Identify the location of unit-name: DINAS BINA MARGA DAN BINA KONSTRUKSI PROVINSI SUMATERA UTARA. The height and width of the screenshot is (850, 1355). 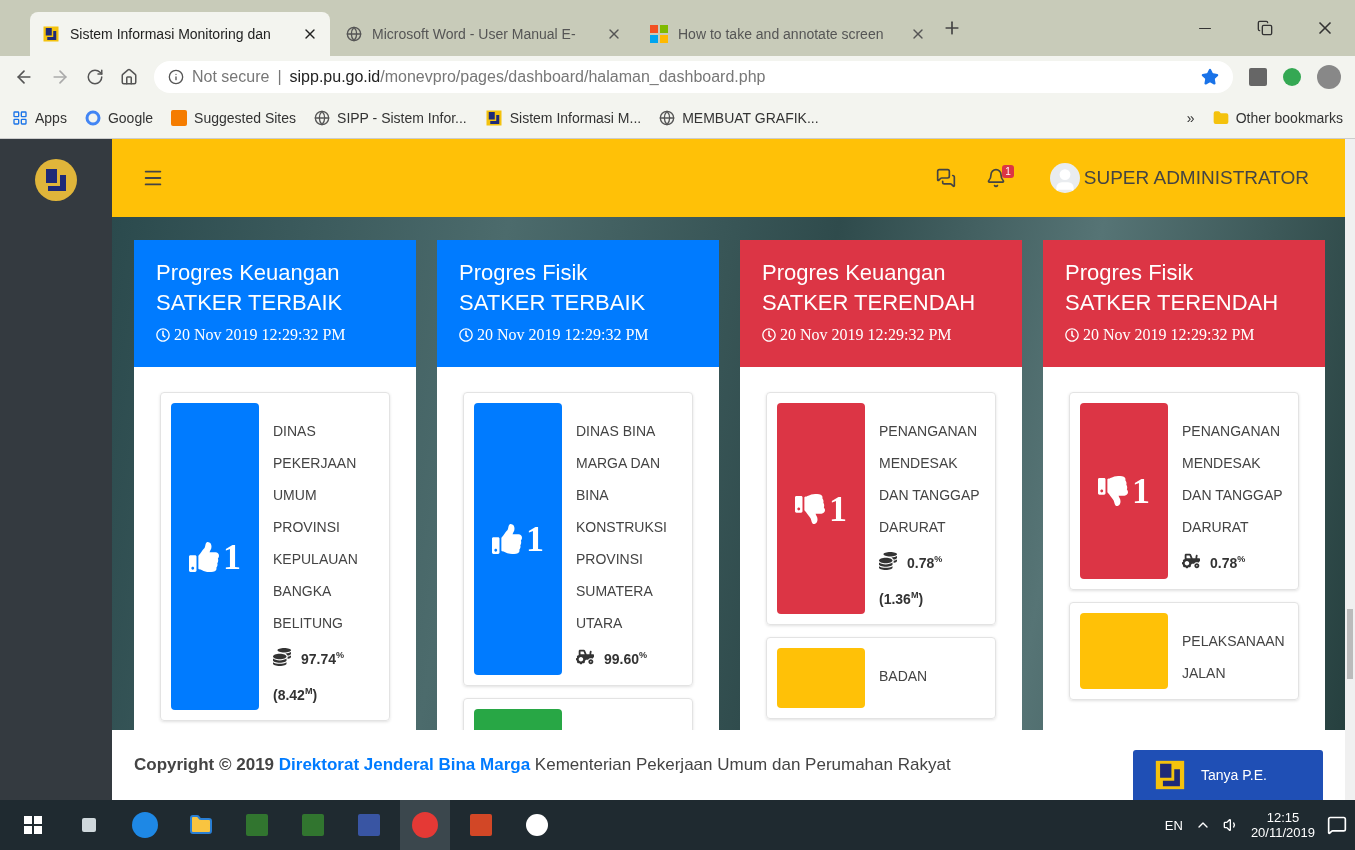
(622, 527).